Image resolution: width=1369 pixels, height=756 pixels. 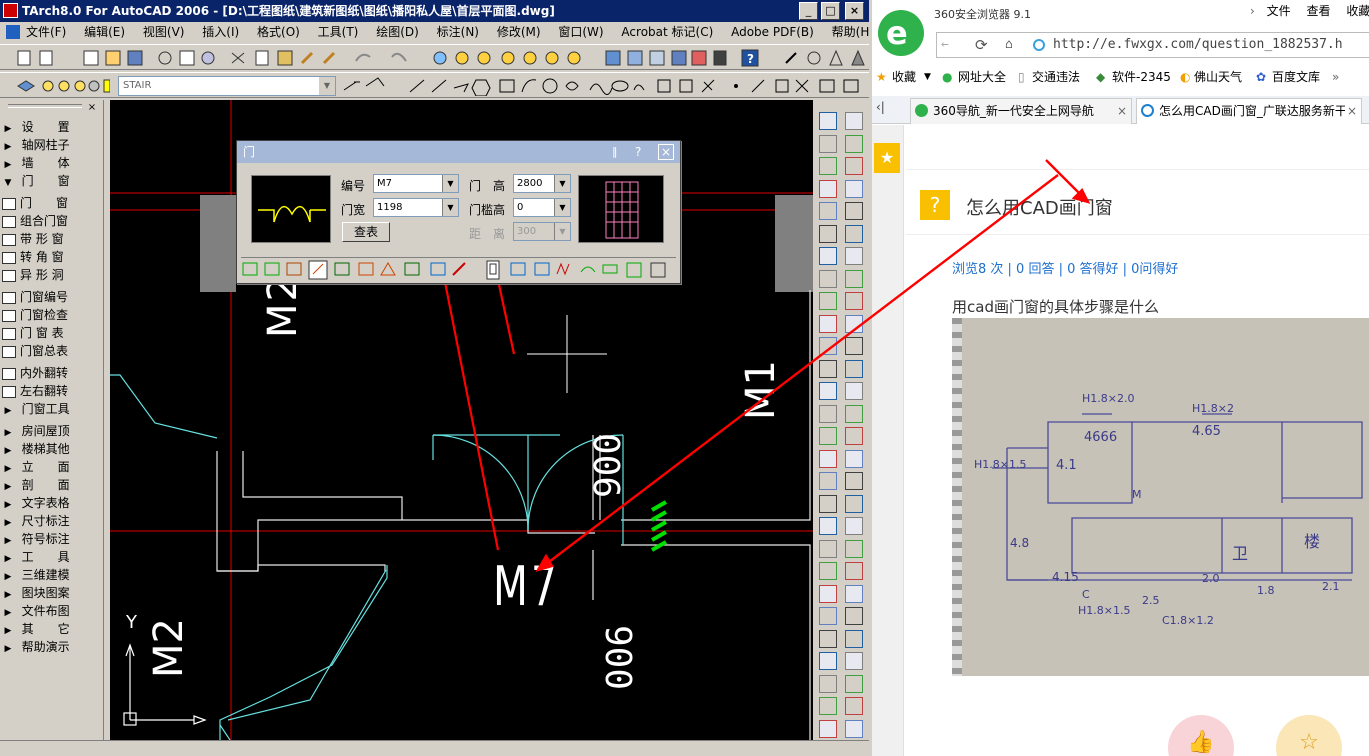 What do you see at coordinates (92, 108) in the screenshot?
I see `sidebar-close-icon: ×` at bounding box center [92, 108].